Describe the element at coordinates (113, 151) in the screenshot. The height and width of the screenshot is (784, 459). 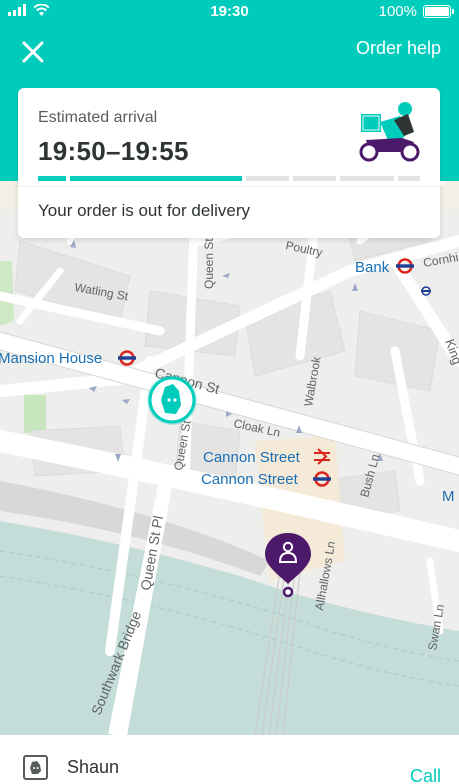
I see `estimated-arrival-time: 19:50–19:55` at that location.